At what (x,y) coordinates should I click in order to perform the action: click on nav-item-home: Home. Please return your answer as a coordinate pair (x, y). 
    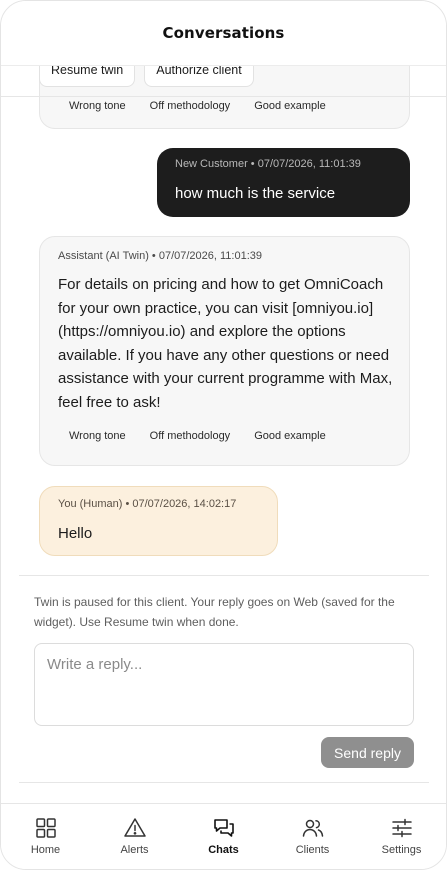
    Looking at the image, I should click on (45, 836).